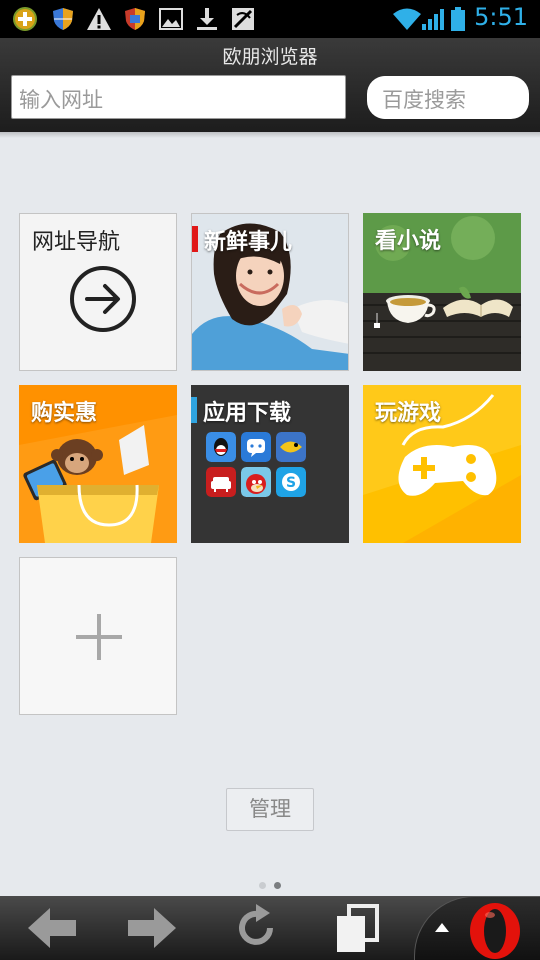  What do you see at coordinates (103, 299) in the screenshot?
I see `arrow-circle-icon` at bounding box center [103, 299].